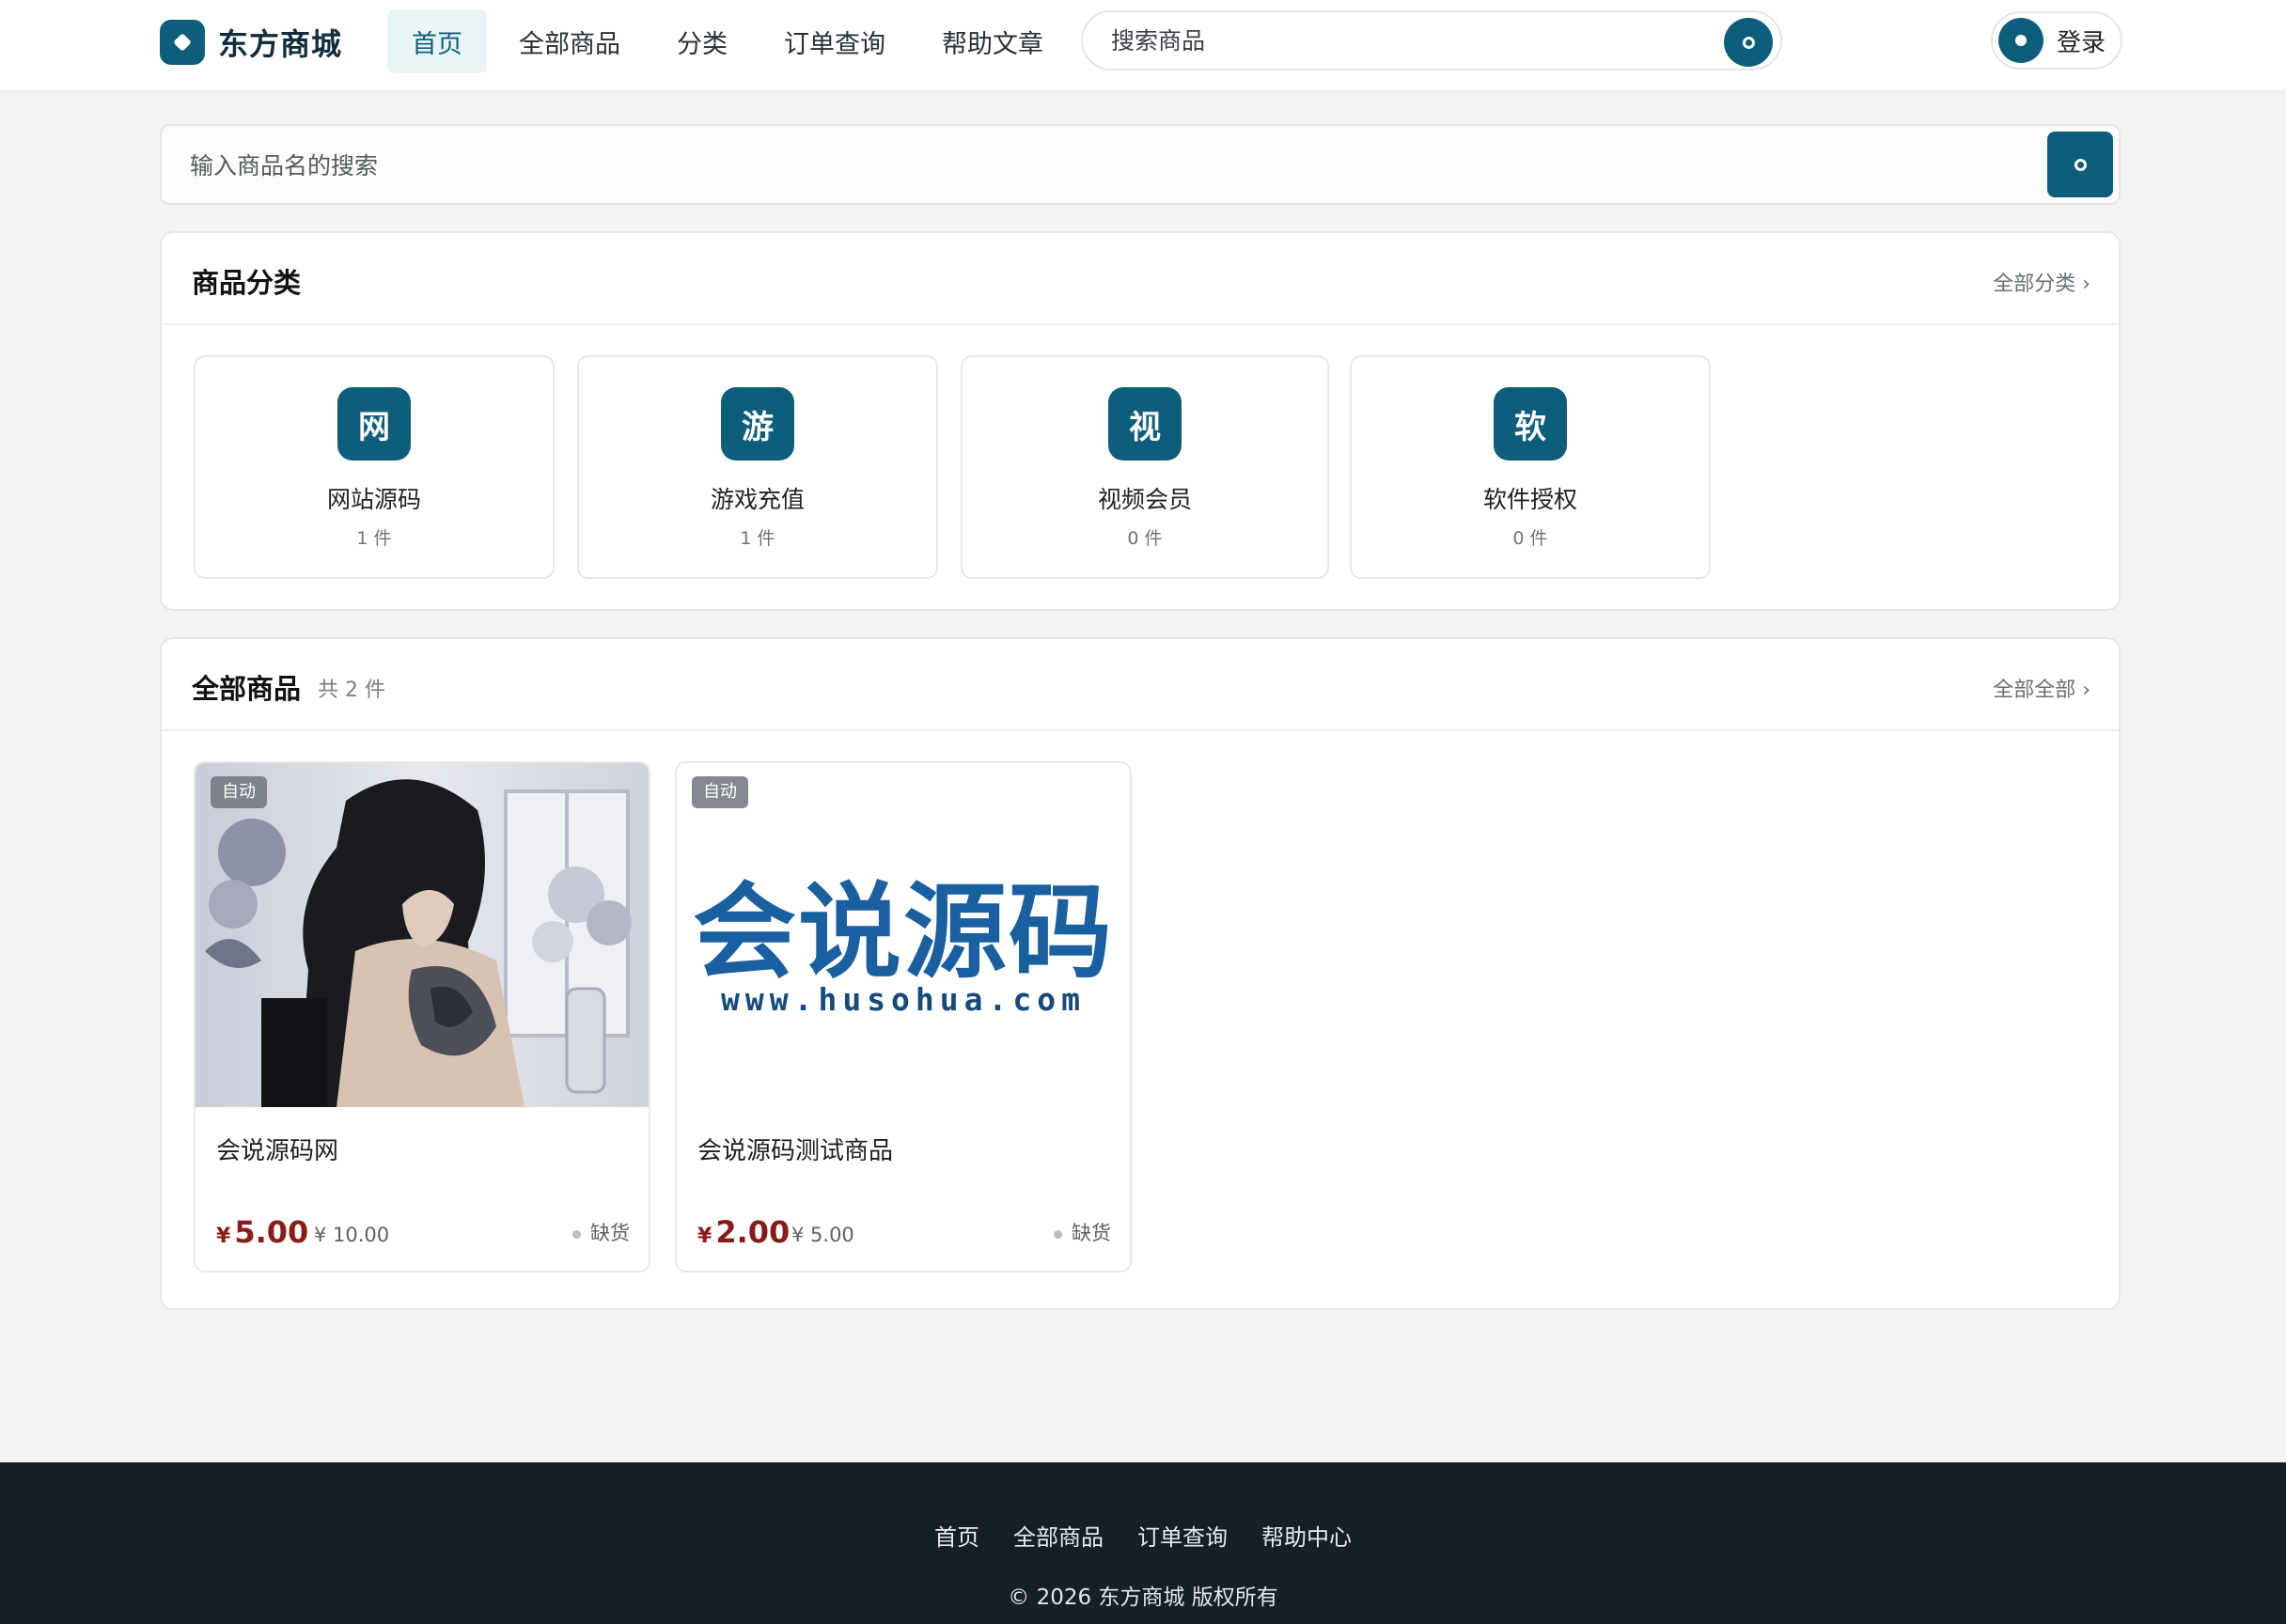 Image resolution: width=2286 pixels, height=1624 pixels. I want to click on product-card: 自动 会说源码网 ¥5.00 ¥ 10.00 缺货, so click(422, 1017).